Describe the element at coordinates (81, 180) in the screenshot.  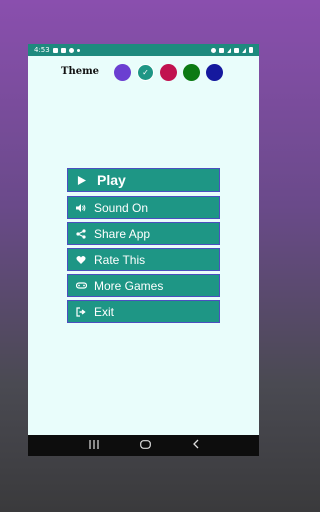
I see `play-icon` at that location.